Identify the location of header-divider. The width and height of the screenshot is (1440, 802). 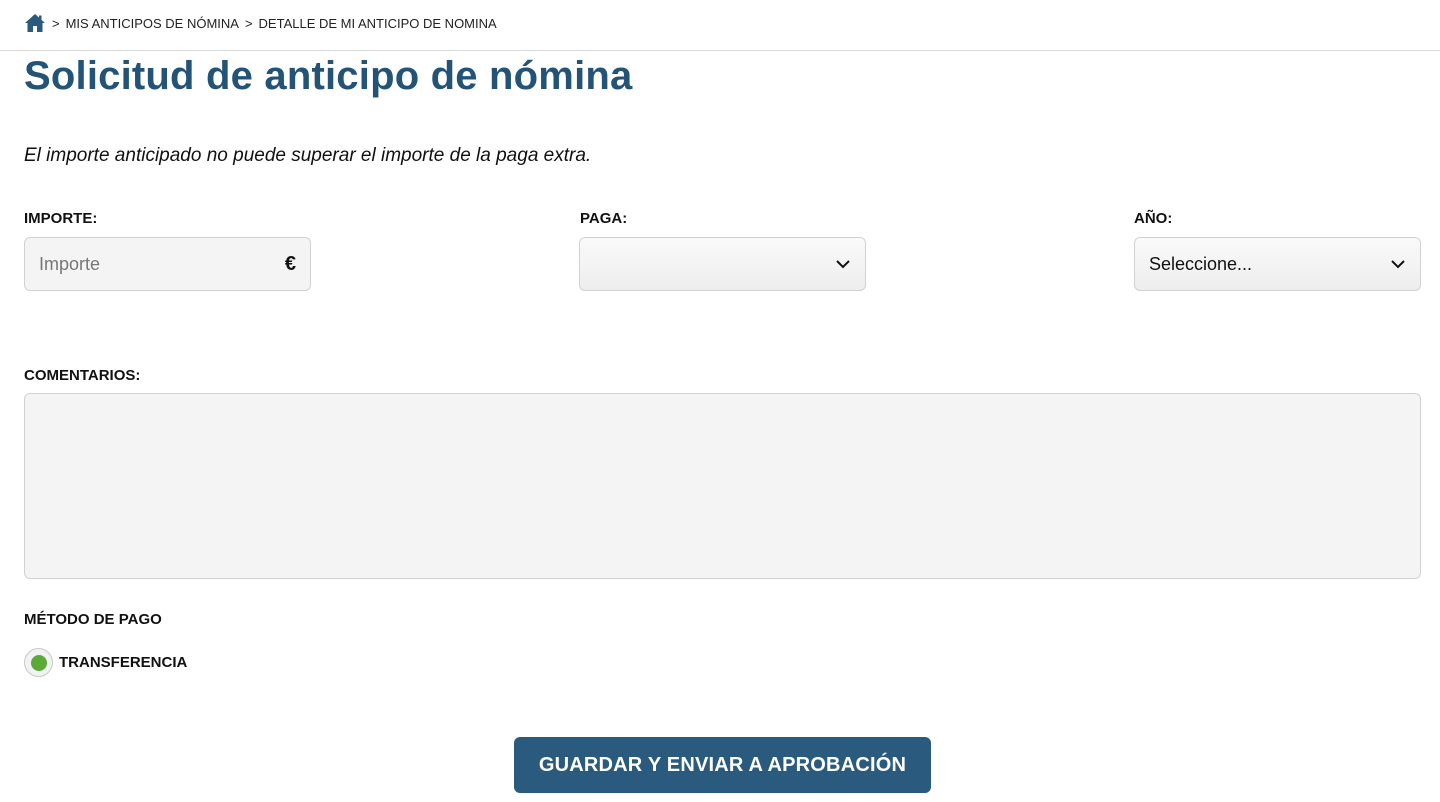
(720, 50).